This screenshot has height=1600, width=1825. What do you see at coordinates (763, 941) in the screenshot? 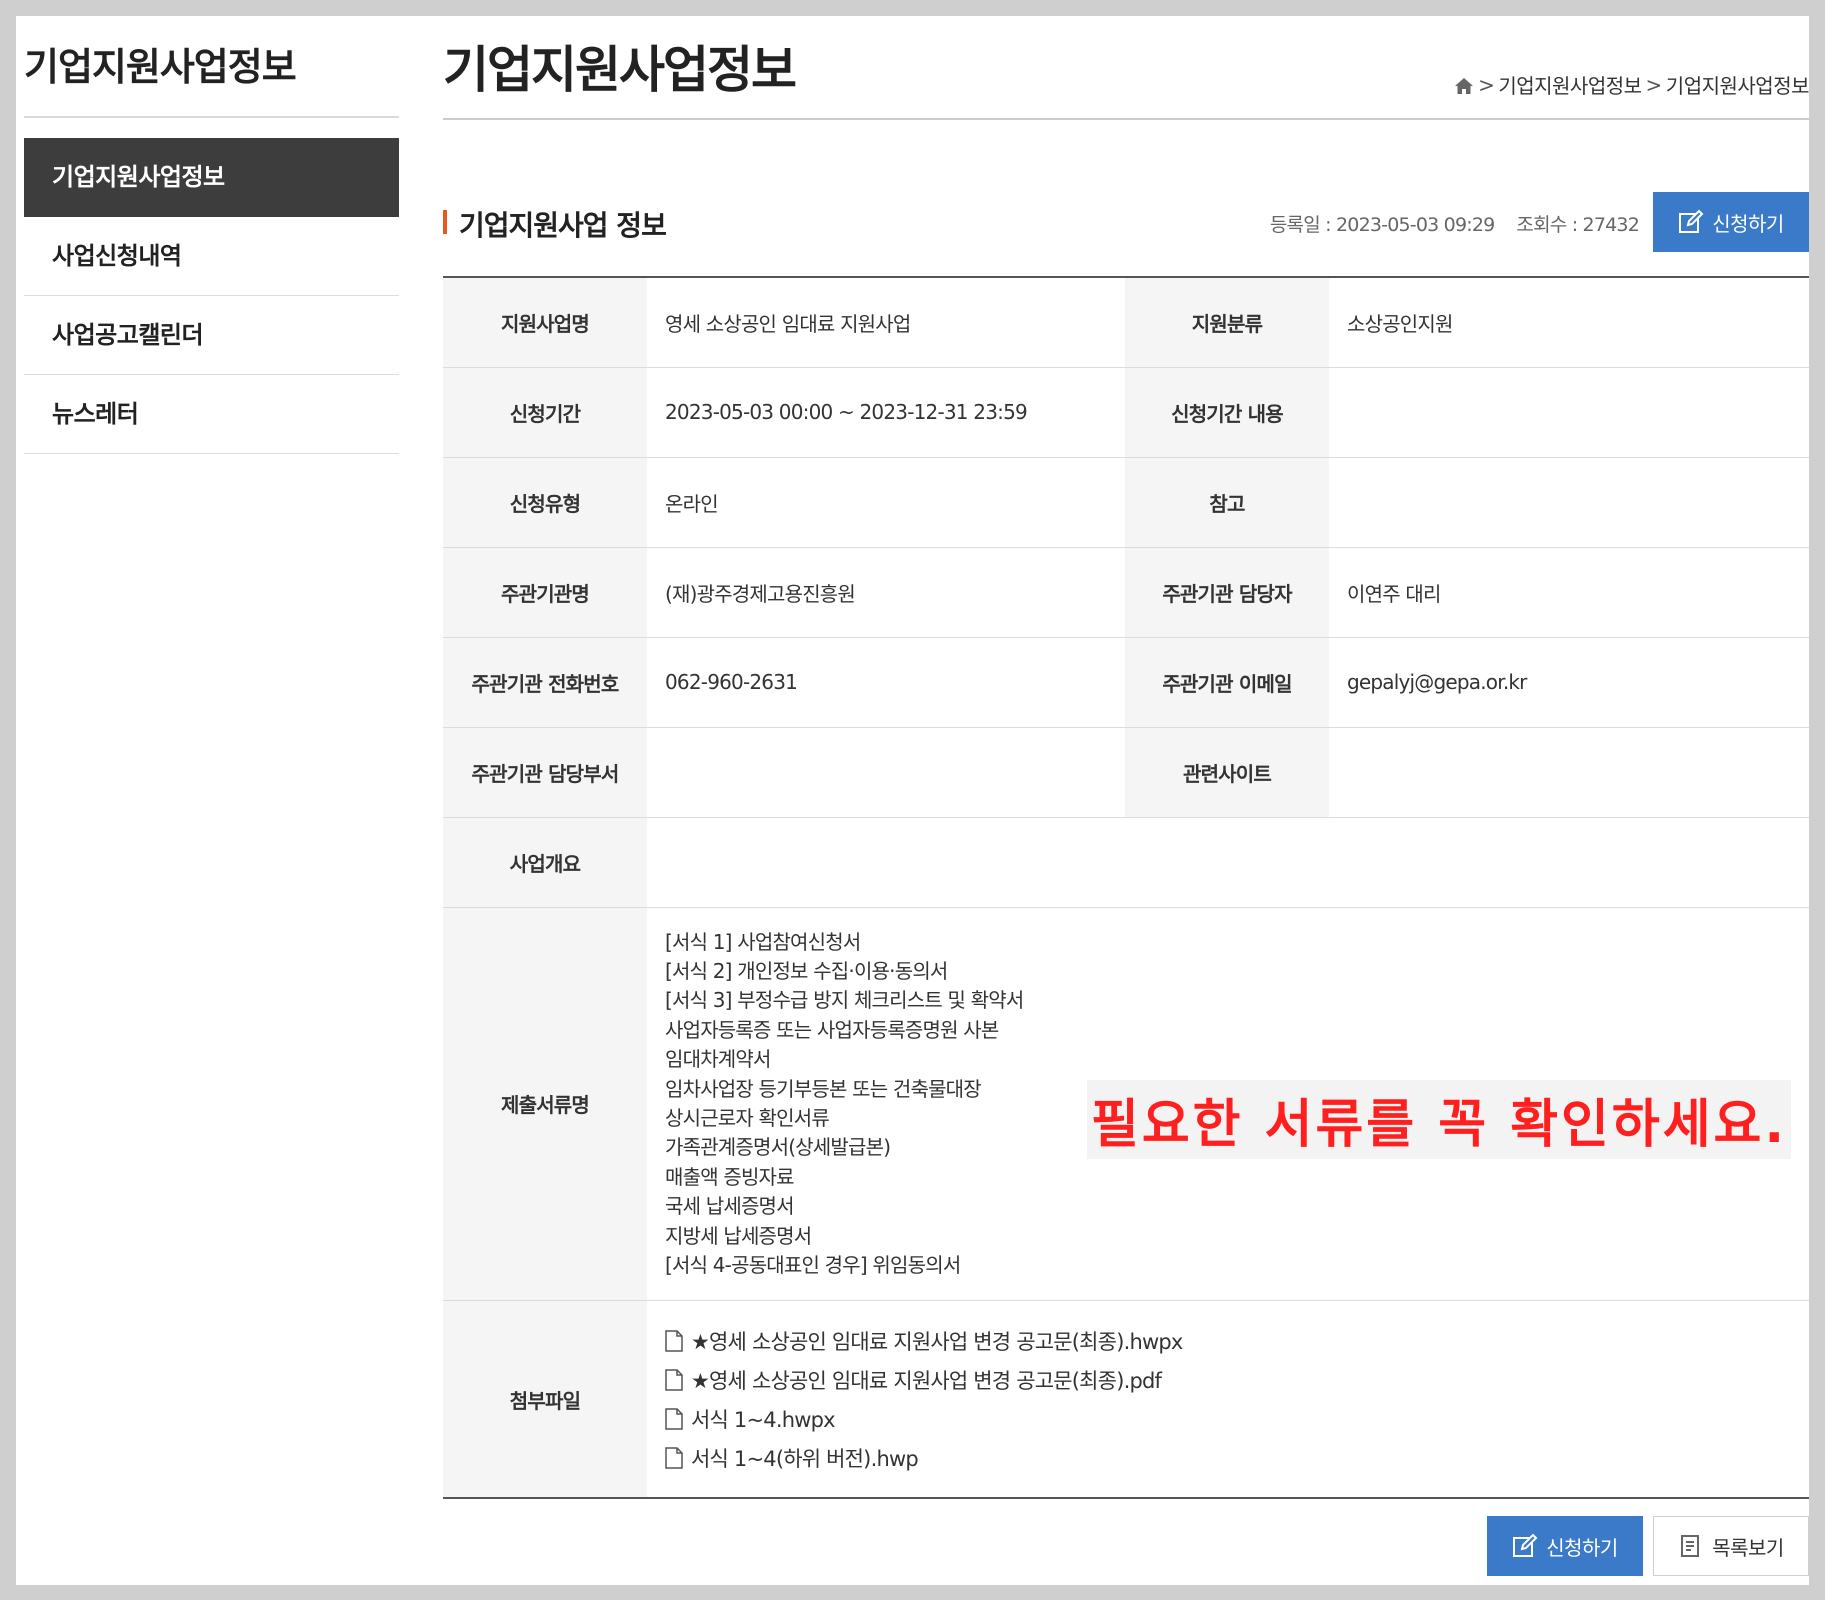
I see `doc-item: [서식 1] 사업참여신청서` at bounding box center [763, 941].